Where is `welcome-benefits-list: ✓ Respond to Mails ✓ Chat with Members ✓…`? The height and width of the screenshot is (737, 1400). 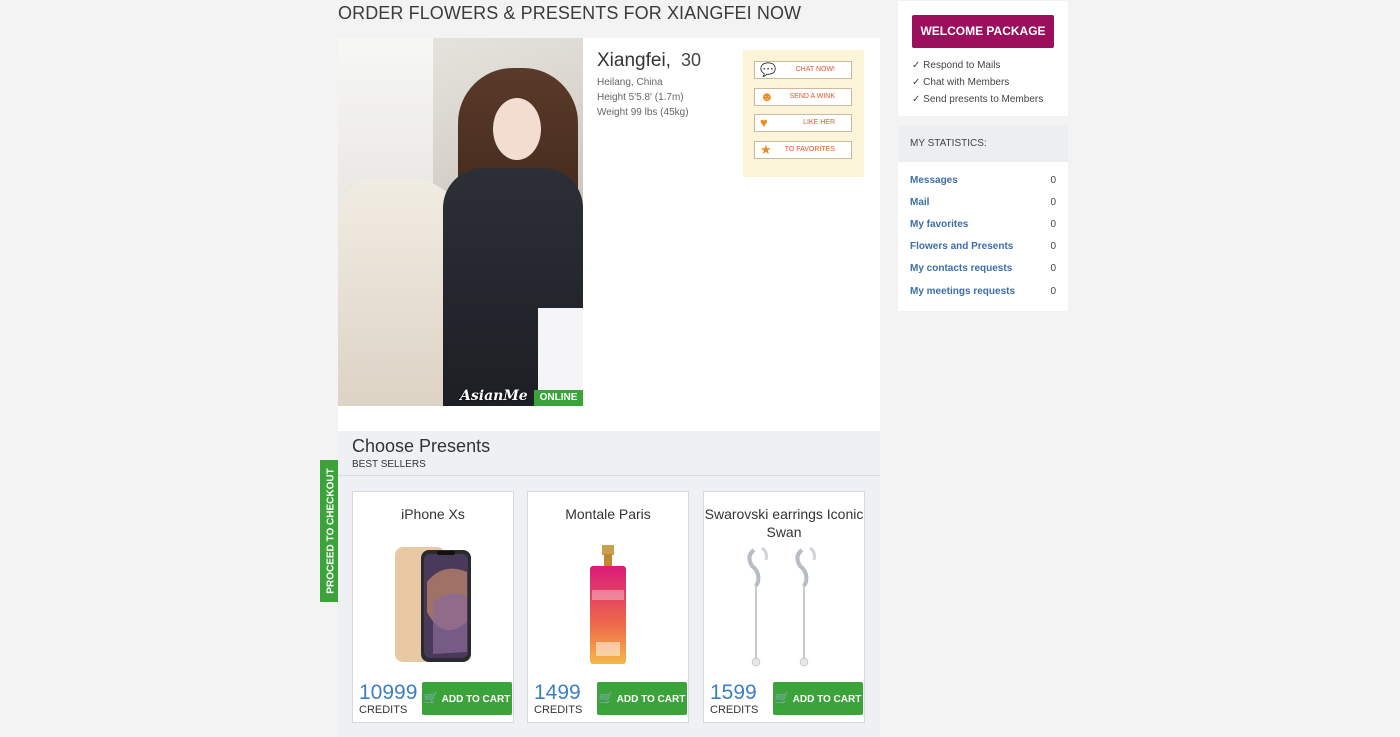
welcome-benefits-list: ✓ Respond to Mails ✓ Chat with Members ✓… is located at coordinates (977, 82).